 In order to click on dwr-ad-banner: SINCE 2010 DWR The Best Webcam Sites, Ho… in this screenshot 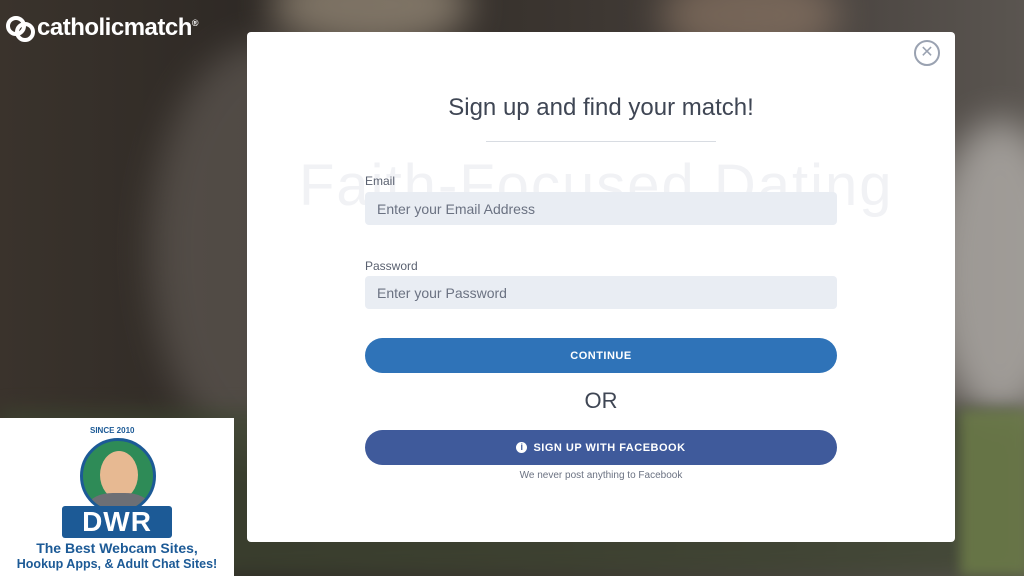, I will do `click(117, 497)`.